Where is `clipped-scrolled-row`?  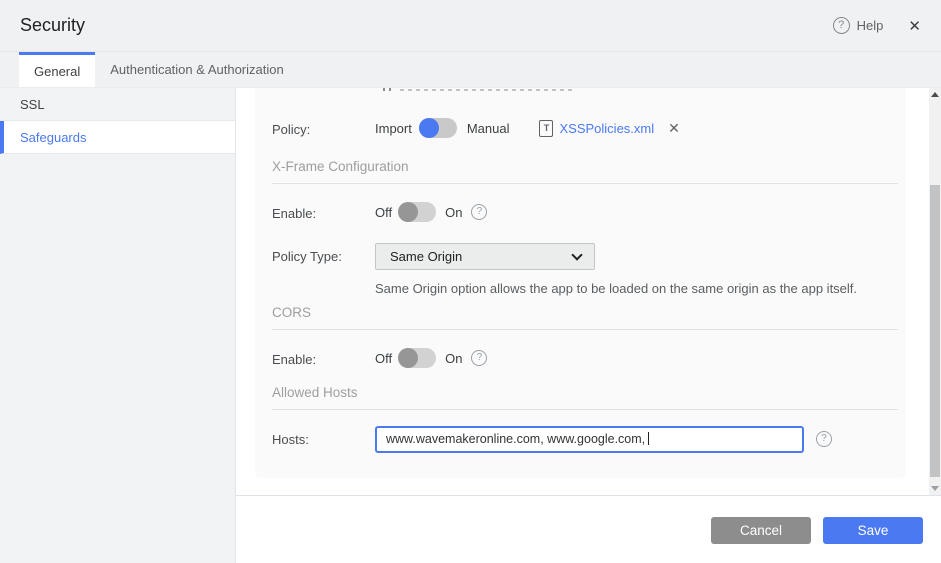
clipped-scrolled-row is located at coordinates (476, 89).